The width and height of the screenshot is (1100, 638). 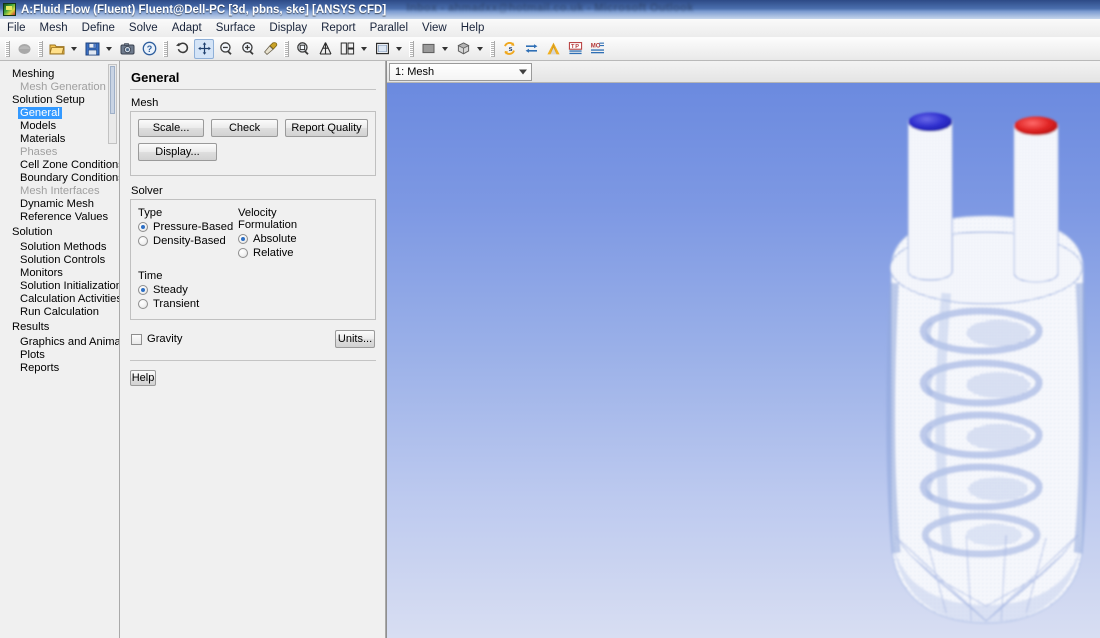 I want to click on sidebar-item-mesh-generation: Mesh Generation, so click(x=59, y=87).